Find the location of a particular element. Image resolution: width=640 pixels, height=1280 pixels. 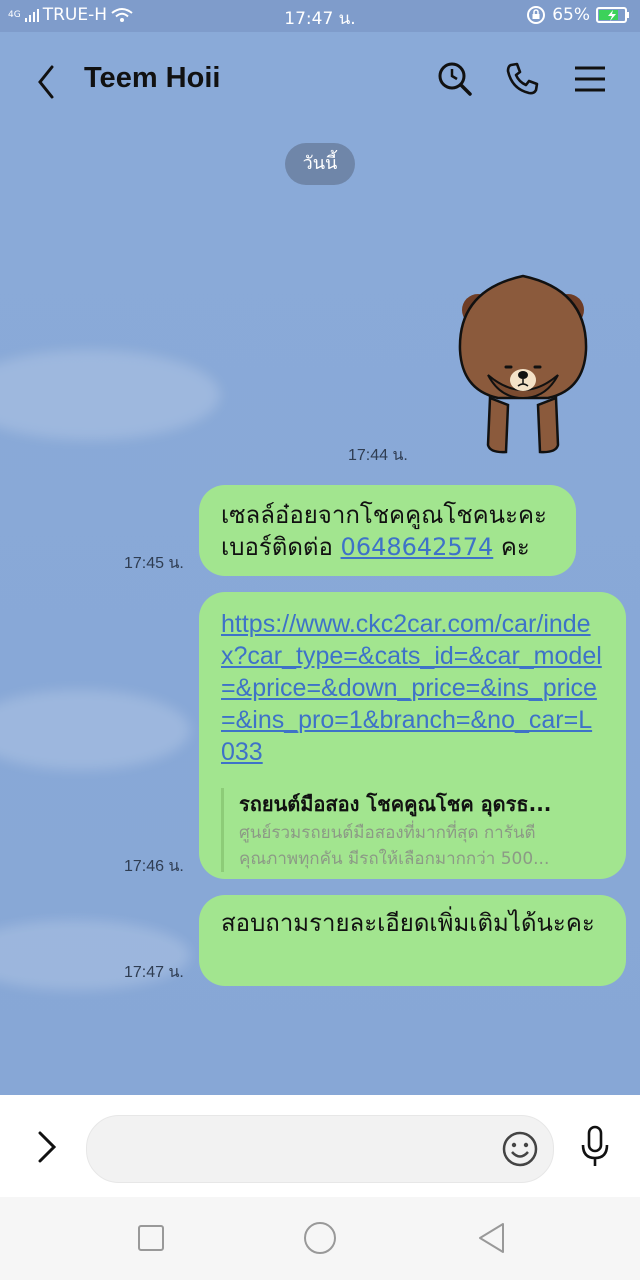

chat-header: Teem Hoii is located at coordinates (320, 81).